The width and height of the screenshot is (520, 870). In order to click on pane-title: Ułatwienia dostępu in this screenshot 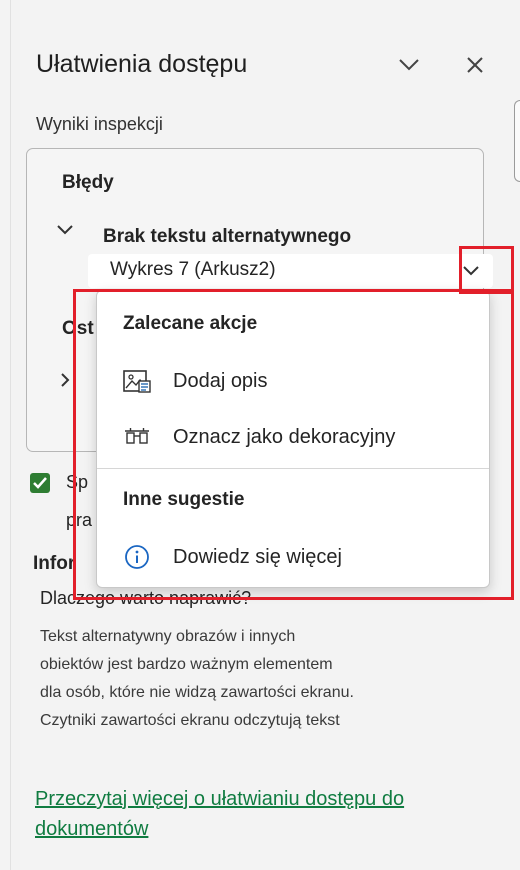, I will do `click(142, 64)`.